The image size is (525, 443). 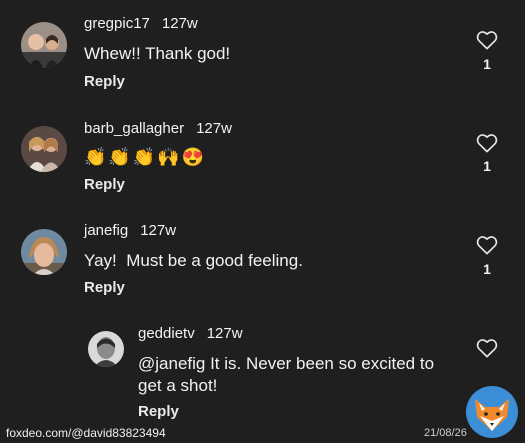 I want to click on username: geddietv, so click(x=166, y=333).